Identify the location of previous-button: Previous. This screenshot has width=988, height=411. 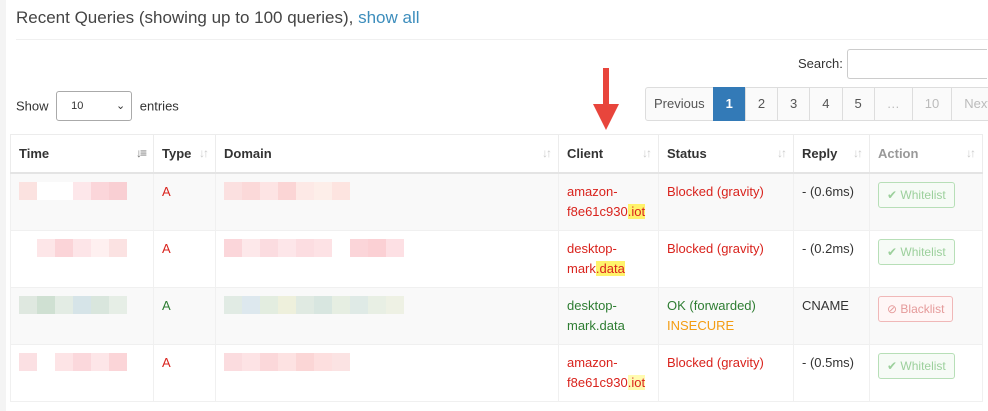
(679, 104).